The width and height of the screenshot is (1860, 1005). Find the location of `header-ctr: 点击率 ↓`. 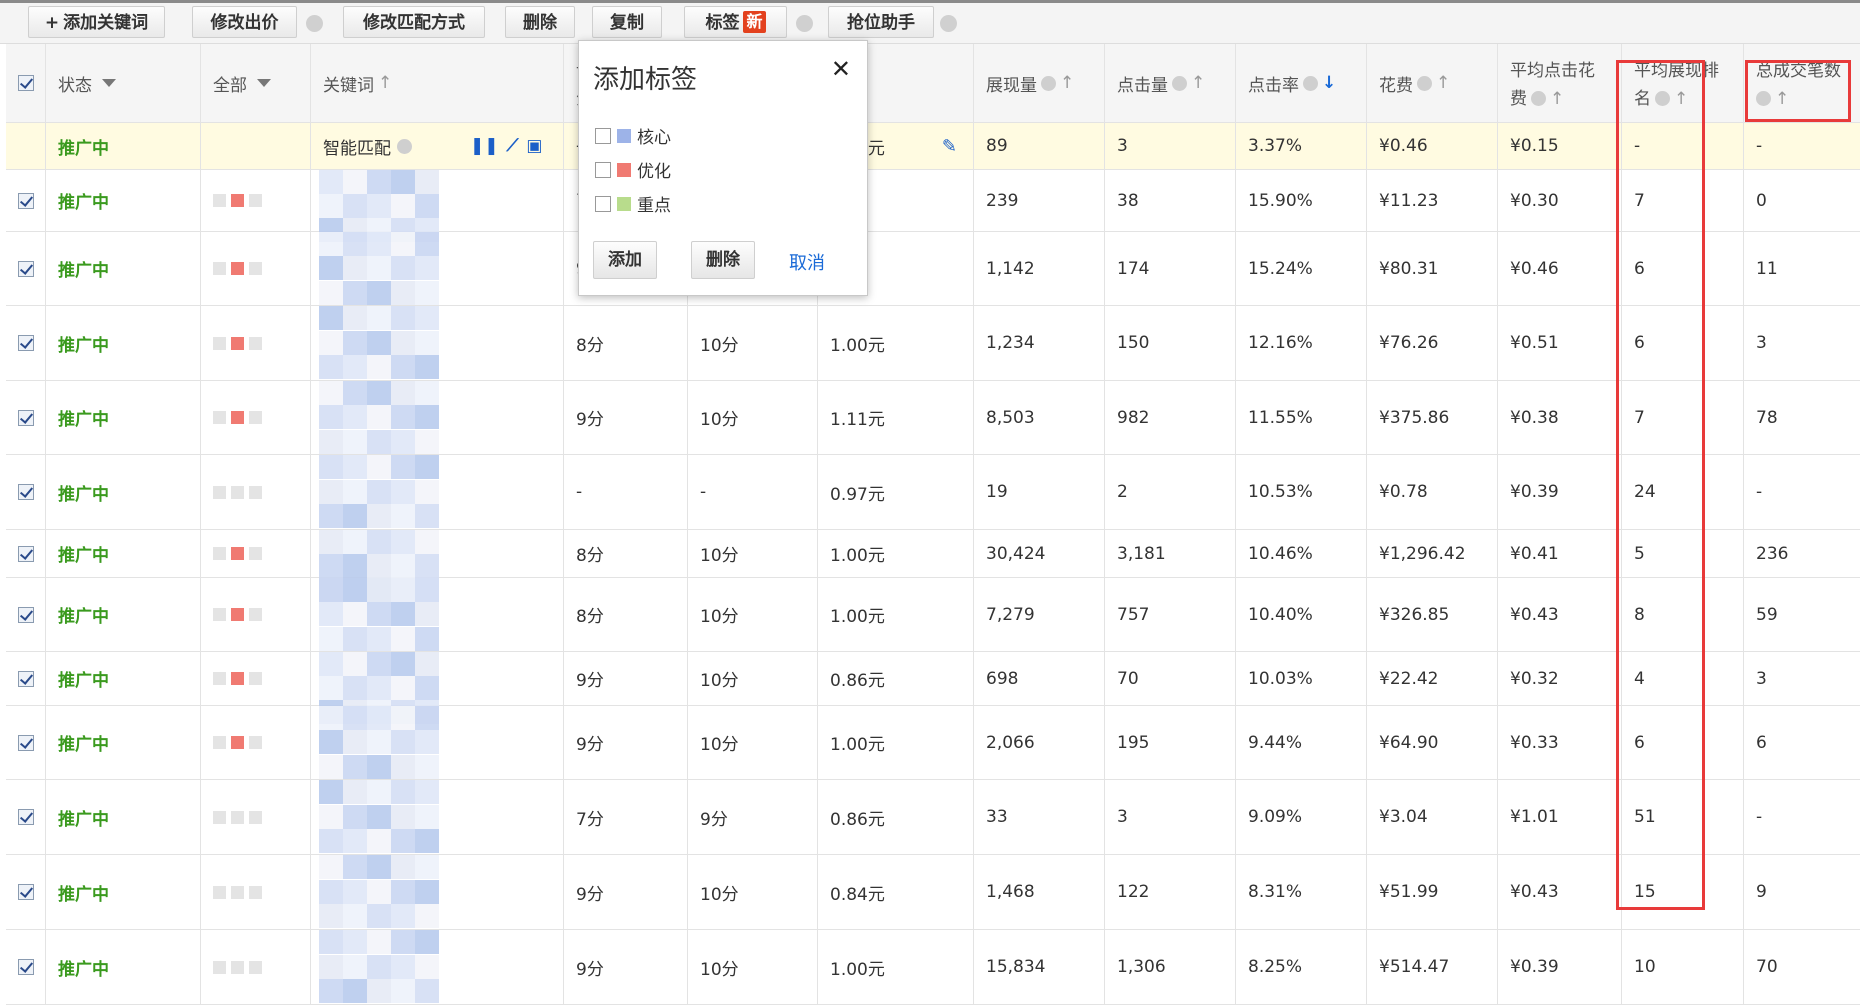

header-ctr: 点击率 ↓ is located at coordinates (1301, 83).